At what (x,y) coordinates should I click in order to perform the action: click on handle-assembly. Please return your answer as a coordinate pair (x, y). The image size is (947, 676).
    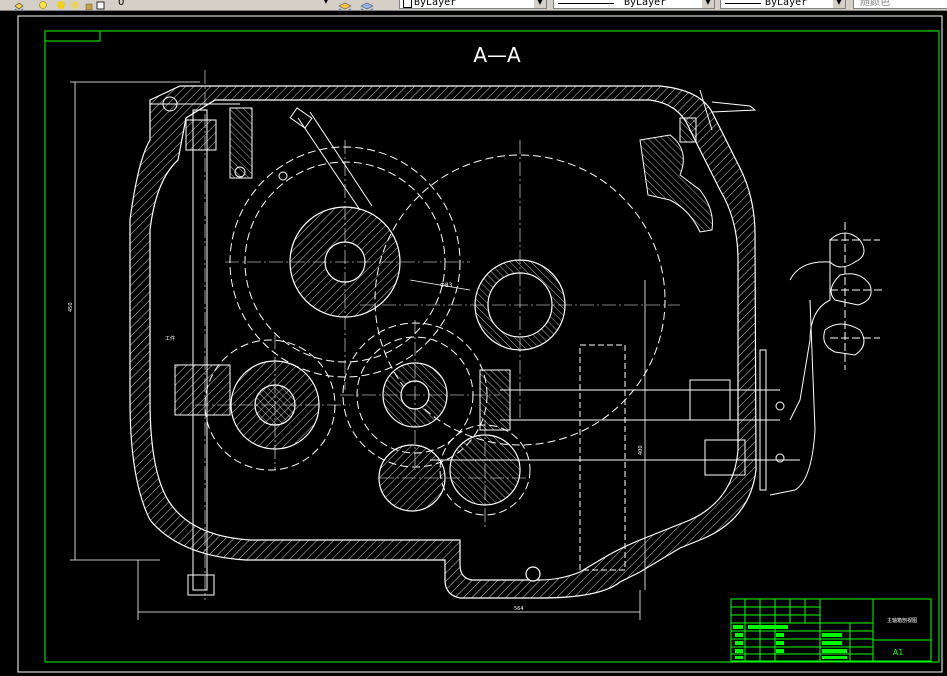
    Looking at the image, I should click on (827, 359).